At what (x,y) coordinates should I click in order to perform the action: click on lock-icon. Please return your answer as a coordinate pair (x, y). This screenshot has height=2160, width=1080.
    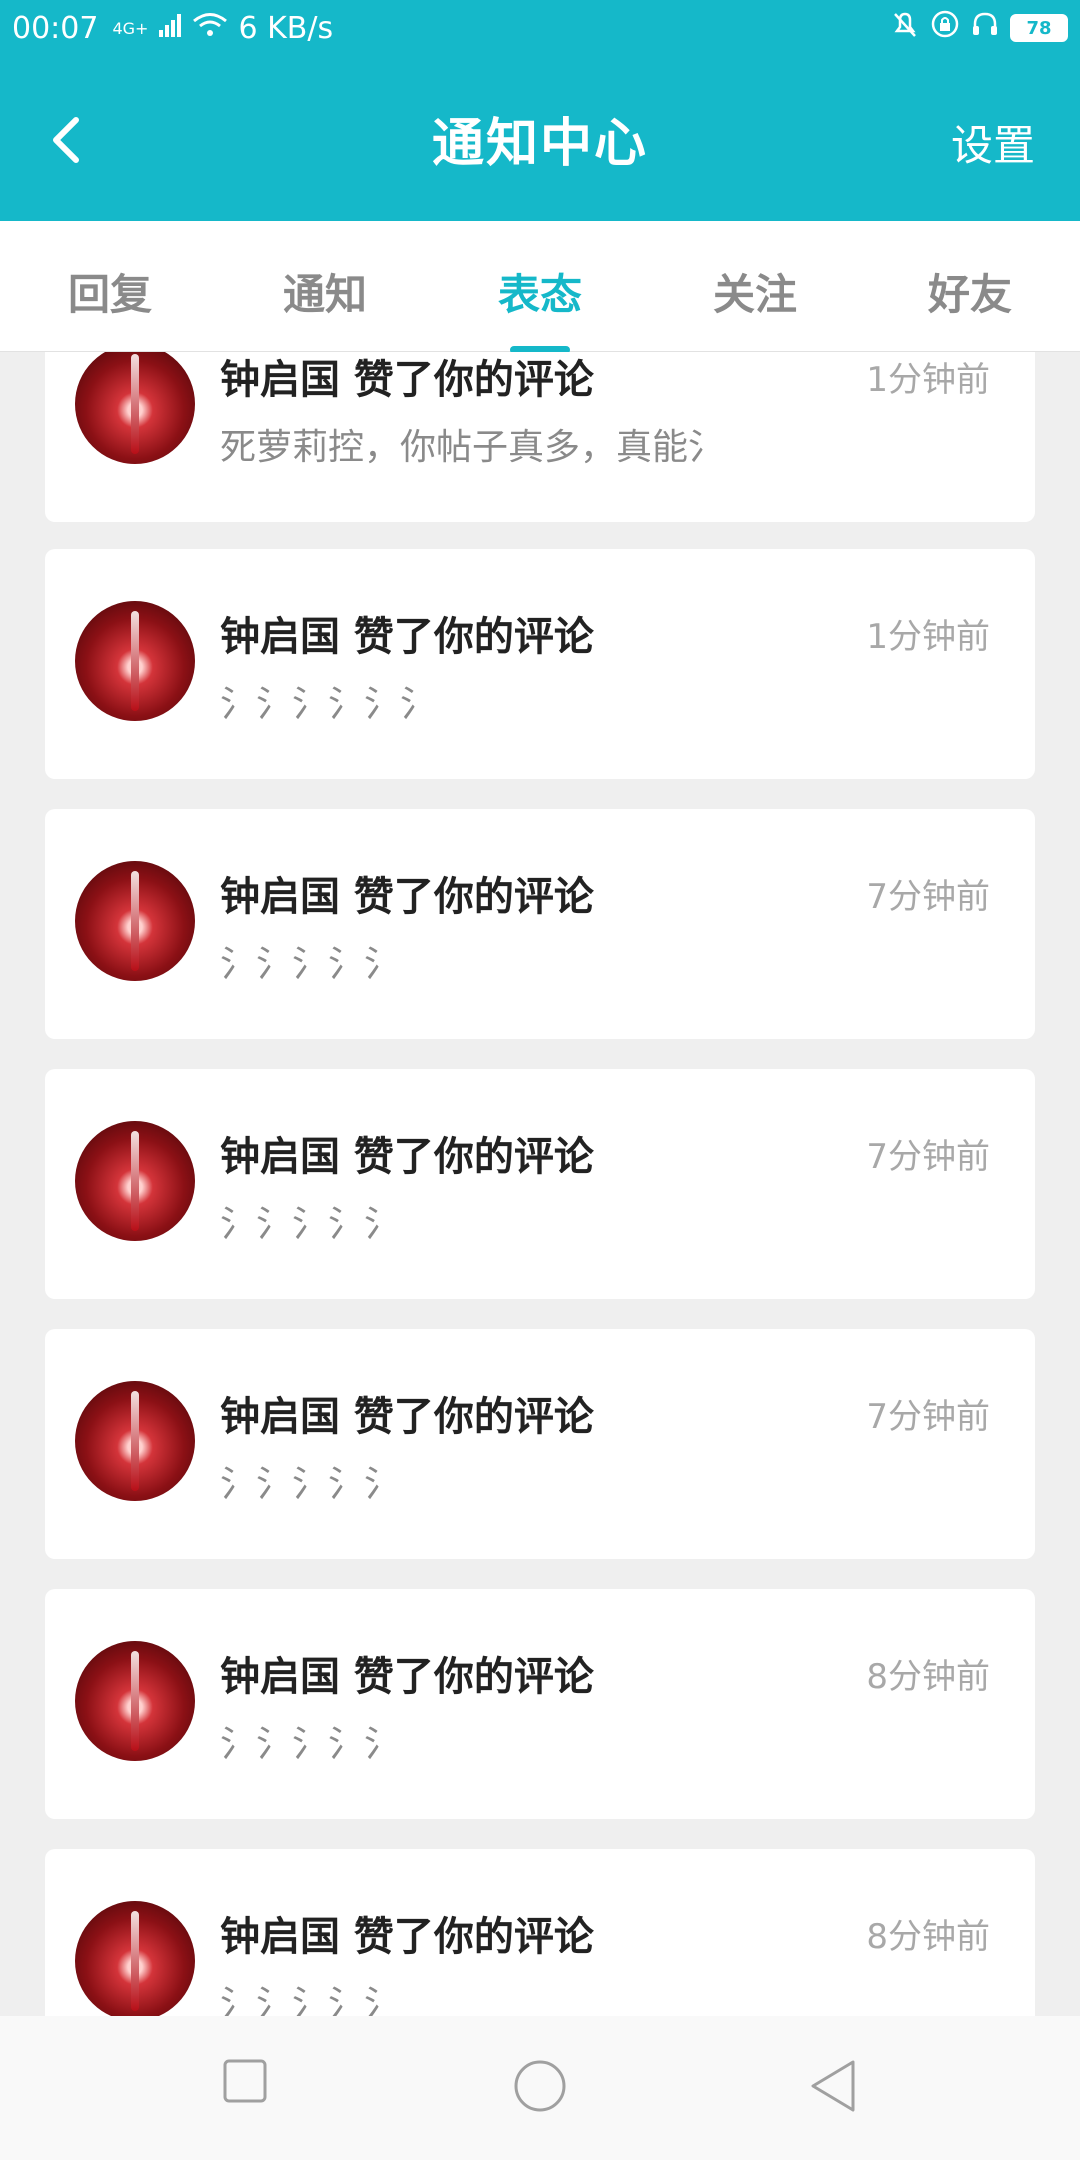
    Looking at the image, I should click on (945, 28).